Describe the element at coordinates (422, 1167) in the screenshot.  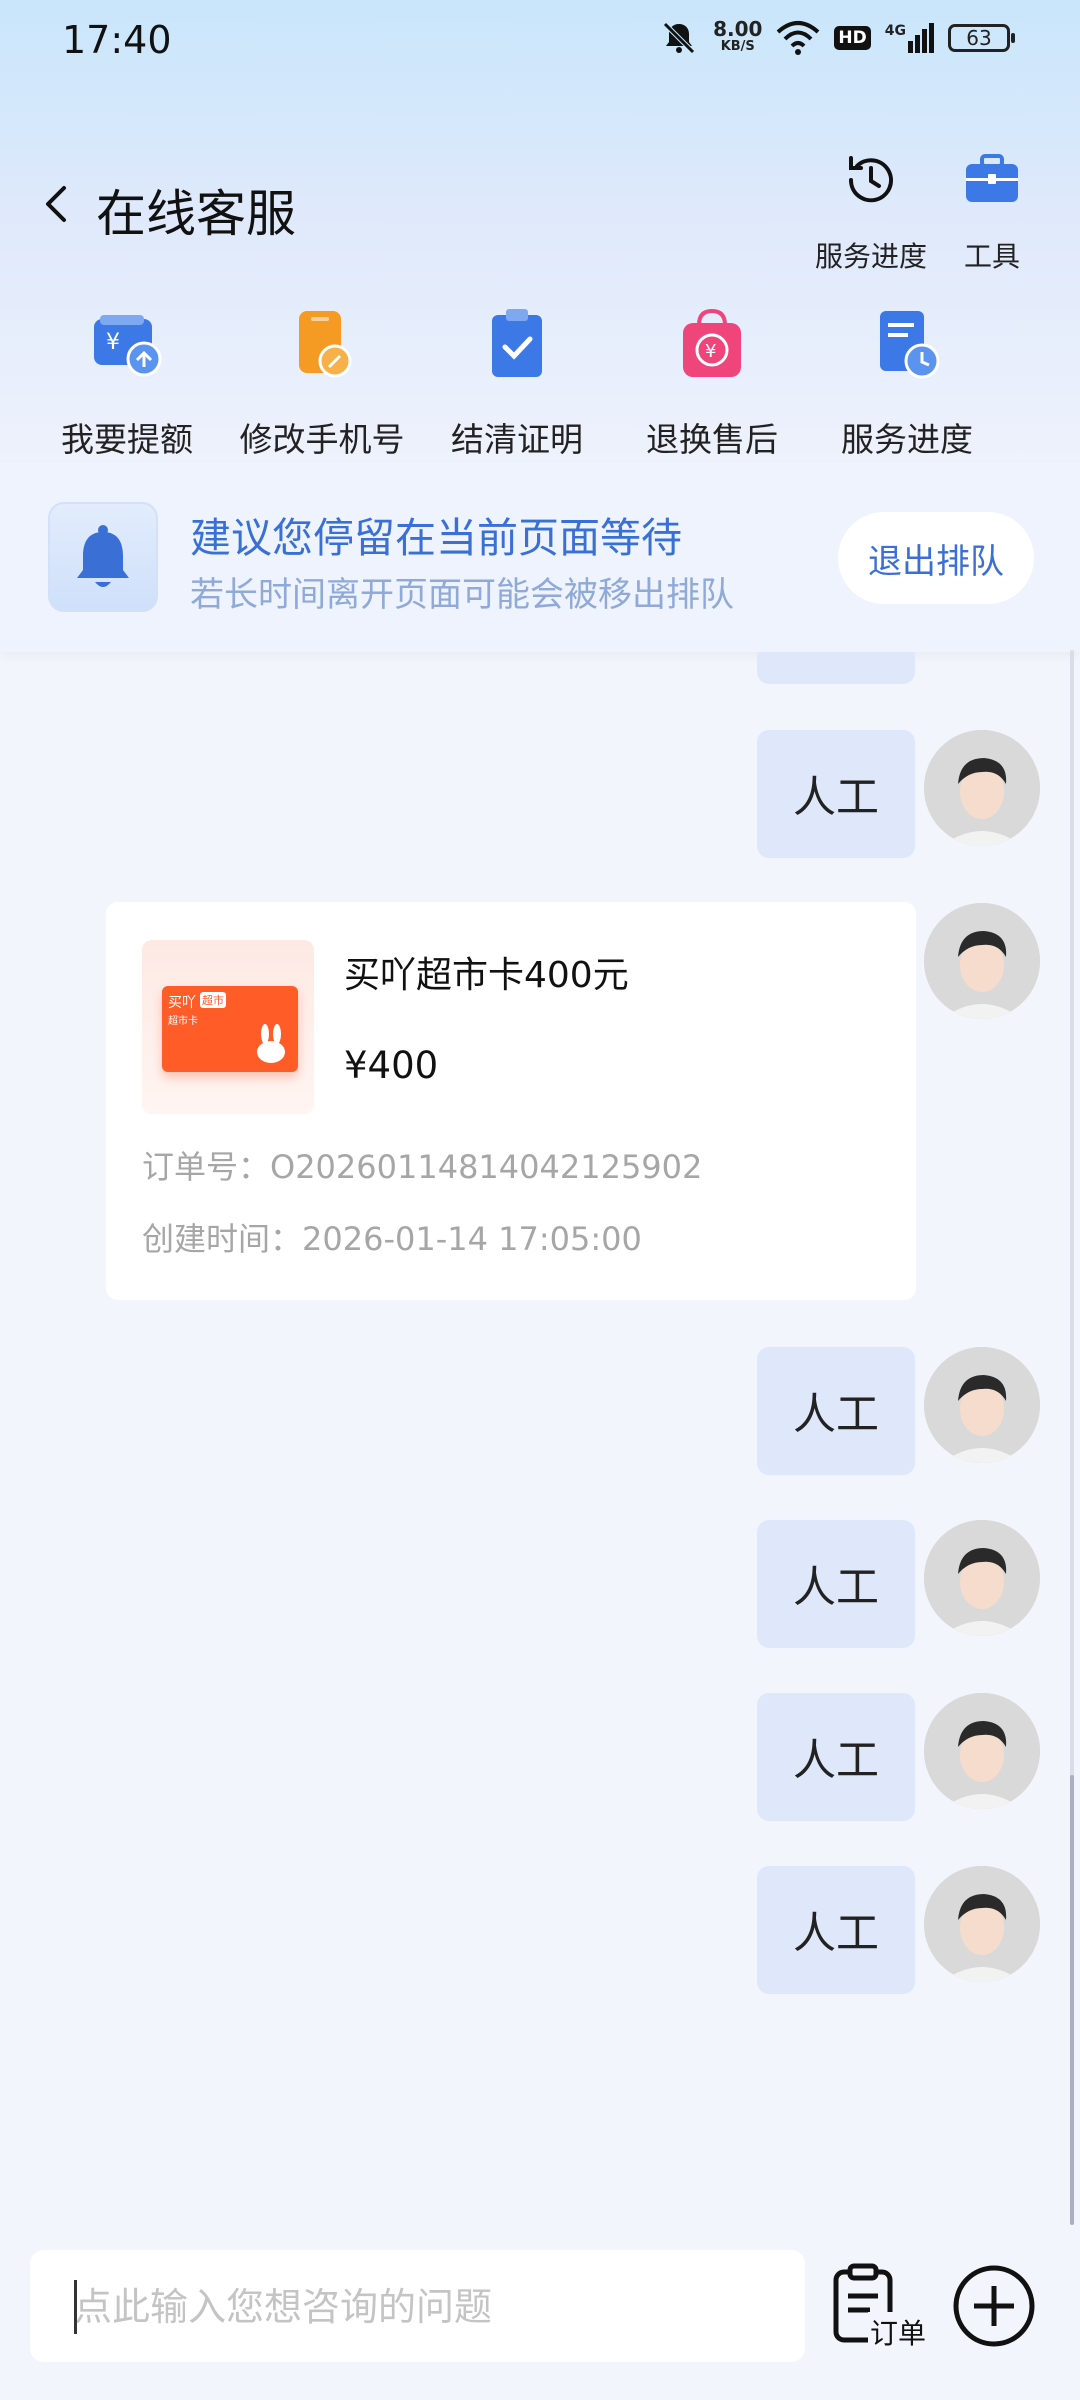
I see `order-number: 订单号：O20260114814042125902` at that location.